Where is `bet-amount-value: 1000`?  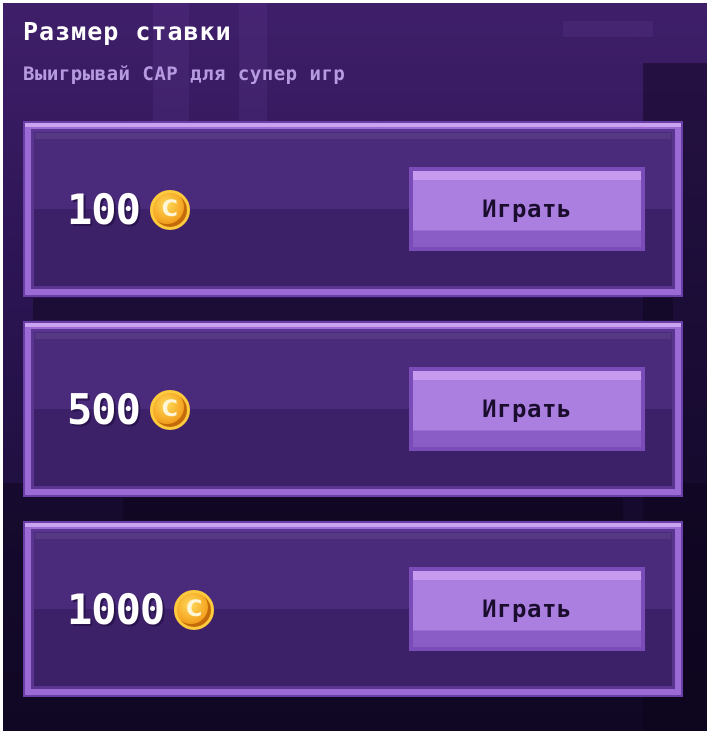
bet-amount-value: 1000 is located at coordinates (116, 609).